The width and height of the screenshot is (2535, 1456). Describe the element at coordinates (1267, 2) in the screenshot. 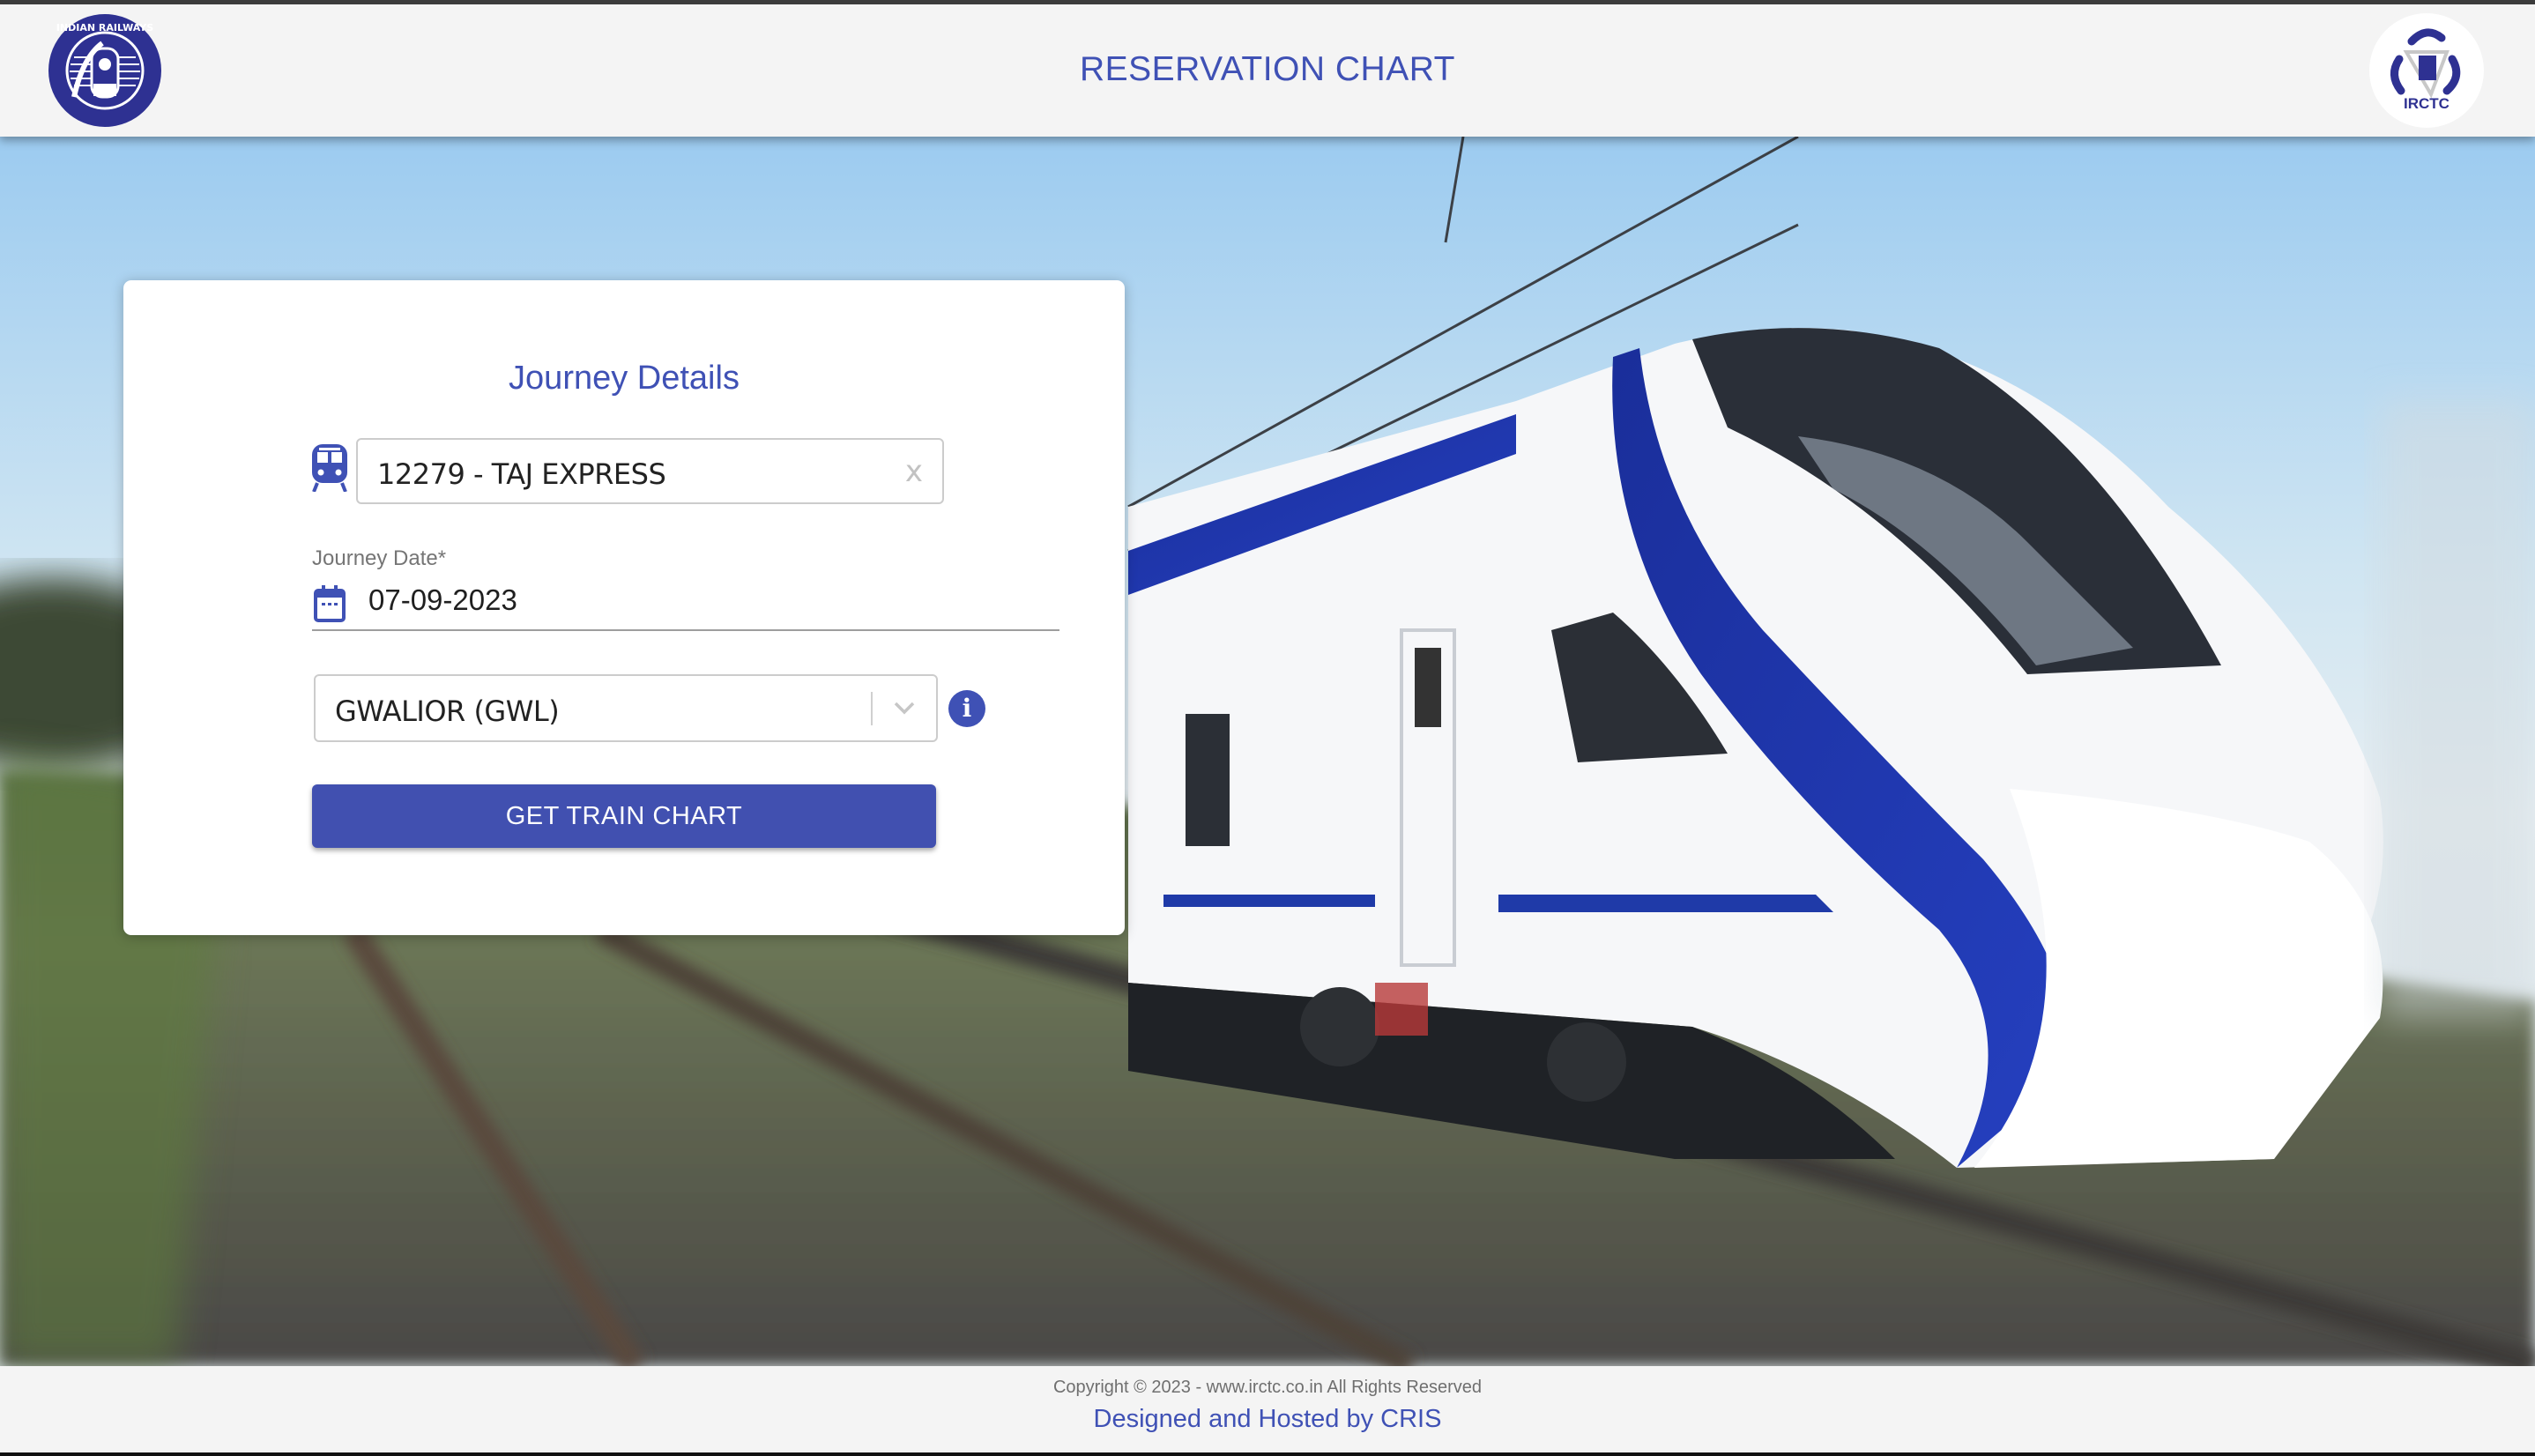

I see `window-top-border` at that location.